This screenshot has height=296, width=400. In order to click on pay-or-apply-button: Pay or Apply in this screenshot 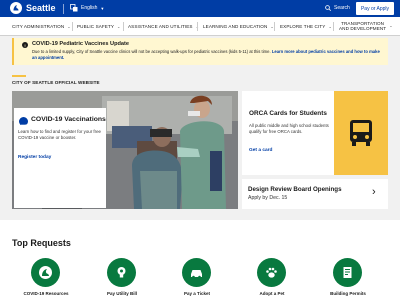, I will do `click(375, 8)`.